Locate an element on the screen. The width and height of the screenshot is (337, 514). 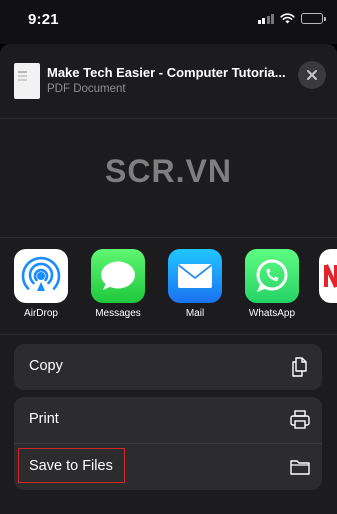
wifi-icon is located at coordinates (287, 18).